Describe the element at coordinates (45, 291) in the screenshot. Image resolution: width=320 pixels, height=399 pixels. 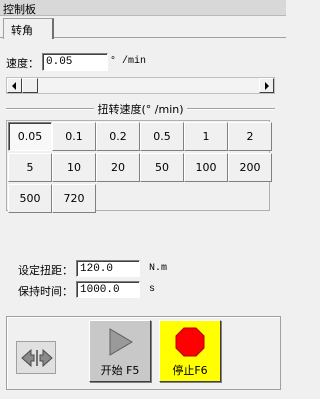
I see `hold-time-label: 保持时间：` at that location.